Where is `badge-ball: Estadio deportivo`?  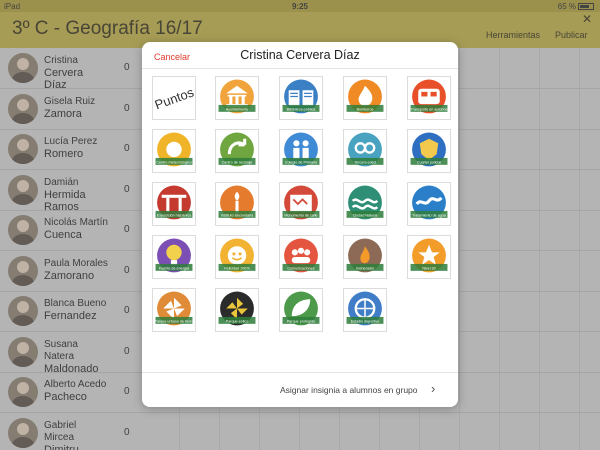 badge-ball: Estadio deportivo is located at coordinates (365, 310).